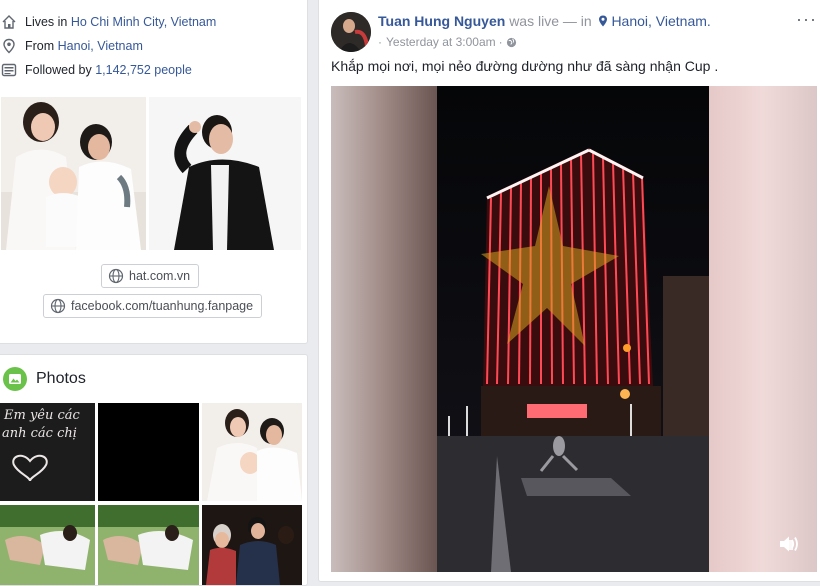  Describe the element at coordinates (225, 173) in the screenshot. I see `featured-photo-portrait` at that location.